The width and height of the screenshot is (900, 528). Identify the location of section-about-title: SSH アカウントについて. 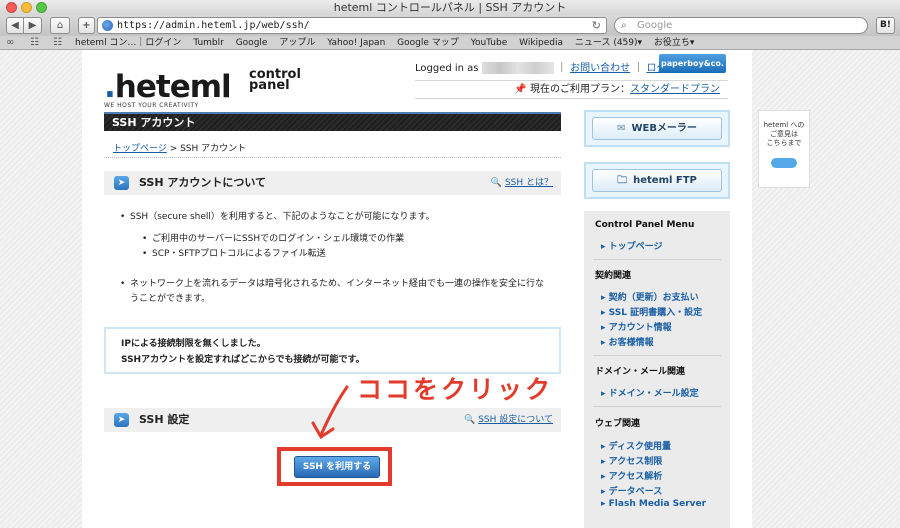
(203, 182).